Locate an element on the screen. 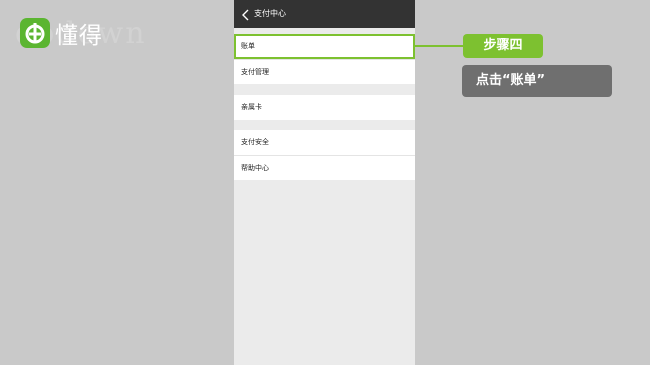 The width and height of the screenshot is (650, 365). callout-connector-line is located at coordinates (439, 46).